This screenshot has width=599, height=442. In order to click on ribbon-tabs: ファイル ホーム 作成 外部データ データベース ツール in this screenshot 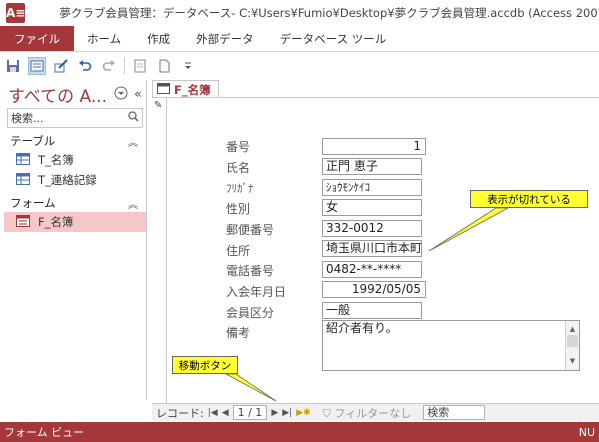, I will do `click(299, 39)`.